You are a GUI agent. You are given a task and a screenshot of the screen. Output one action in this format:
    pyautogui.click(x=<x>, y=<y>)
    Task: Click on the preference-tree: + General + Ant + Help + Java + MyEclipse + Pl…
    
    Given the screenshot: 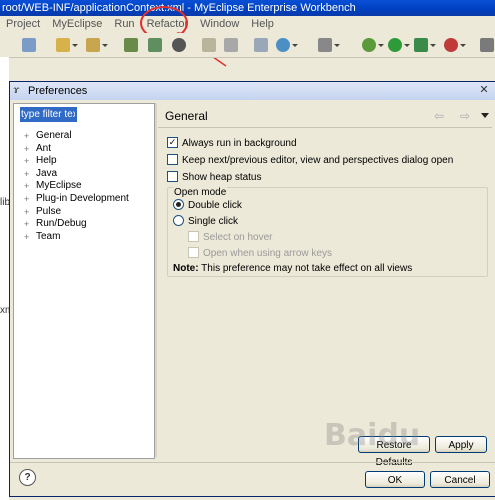 What is the action you would take?
    pyautogui.click(x=76, y=186)
    